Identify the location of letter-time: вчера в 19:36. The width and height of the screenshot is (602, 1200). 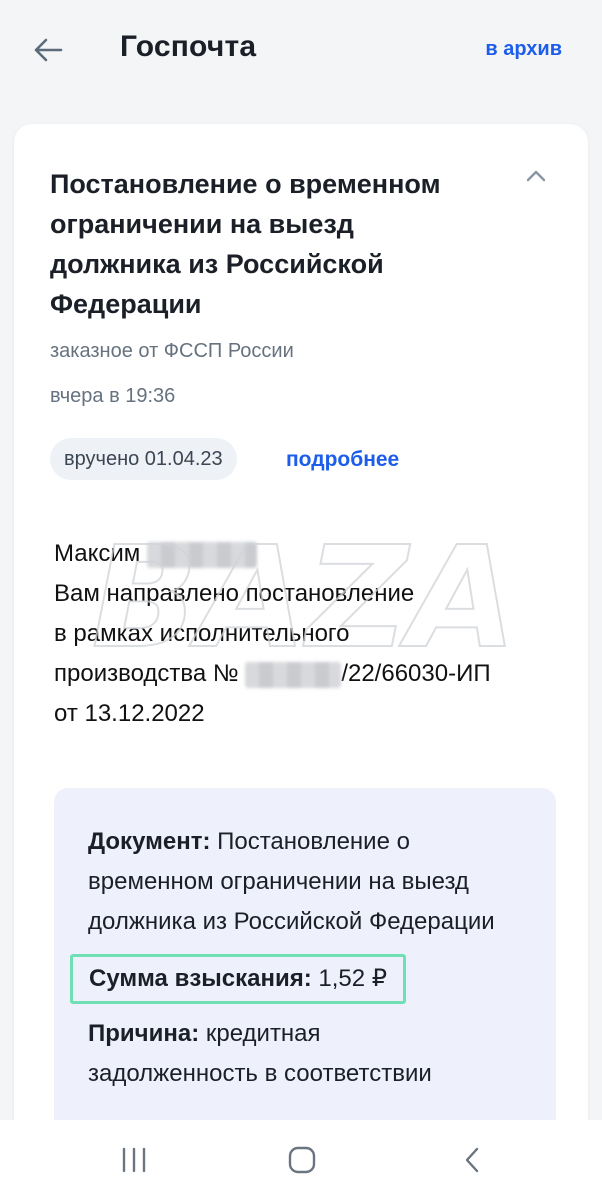
(113, 396).